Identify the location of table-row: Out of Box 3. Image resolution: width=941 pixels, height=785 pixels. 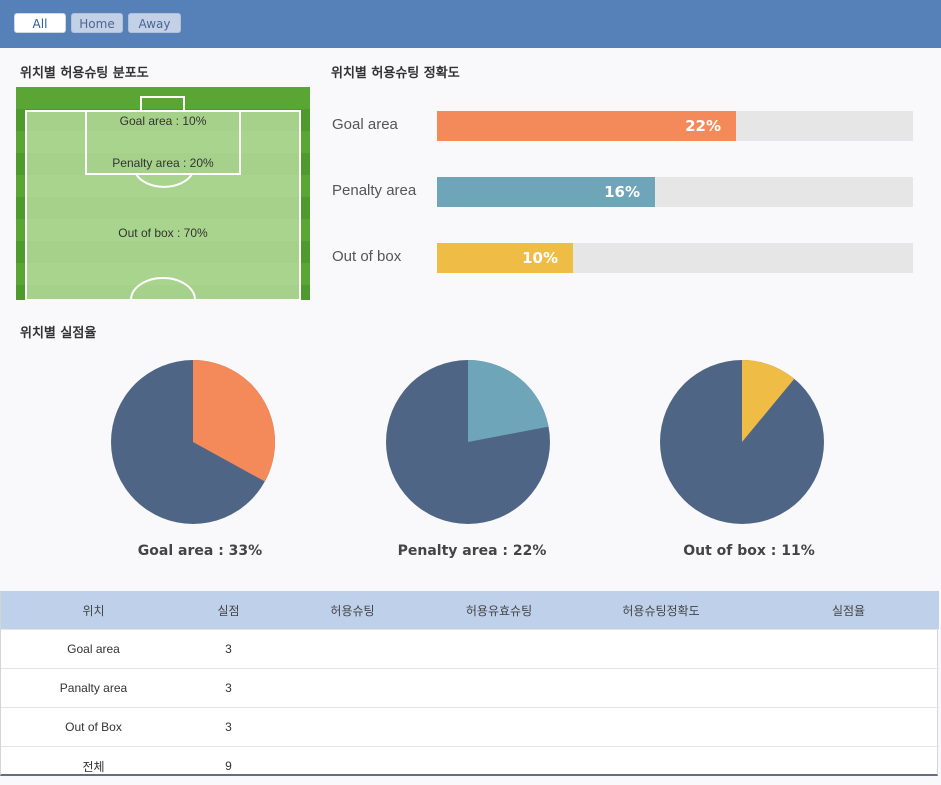
(470, 727).